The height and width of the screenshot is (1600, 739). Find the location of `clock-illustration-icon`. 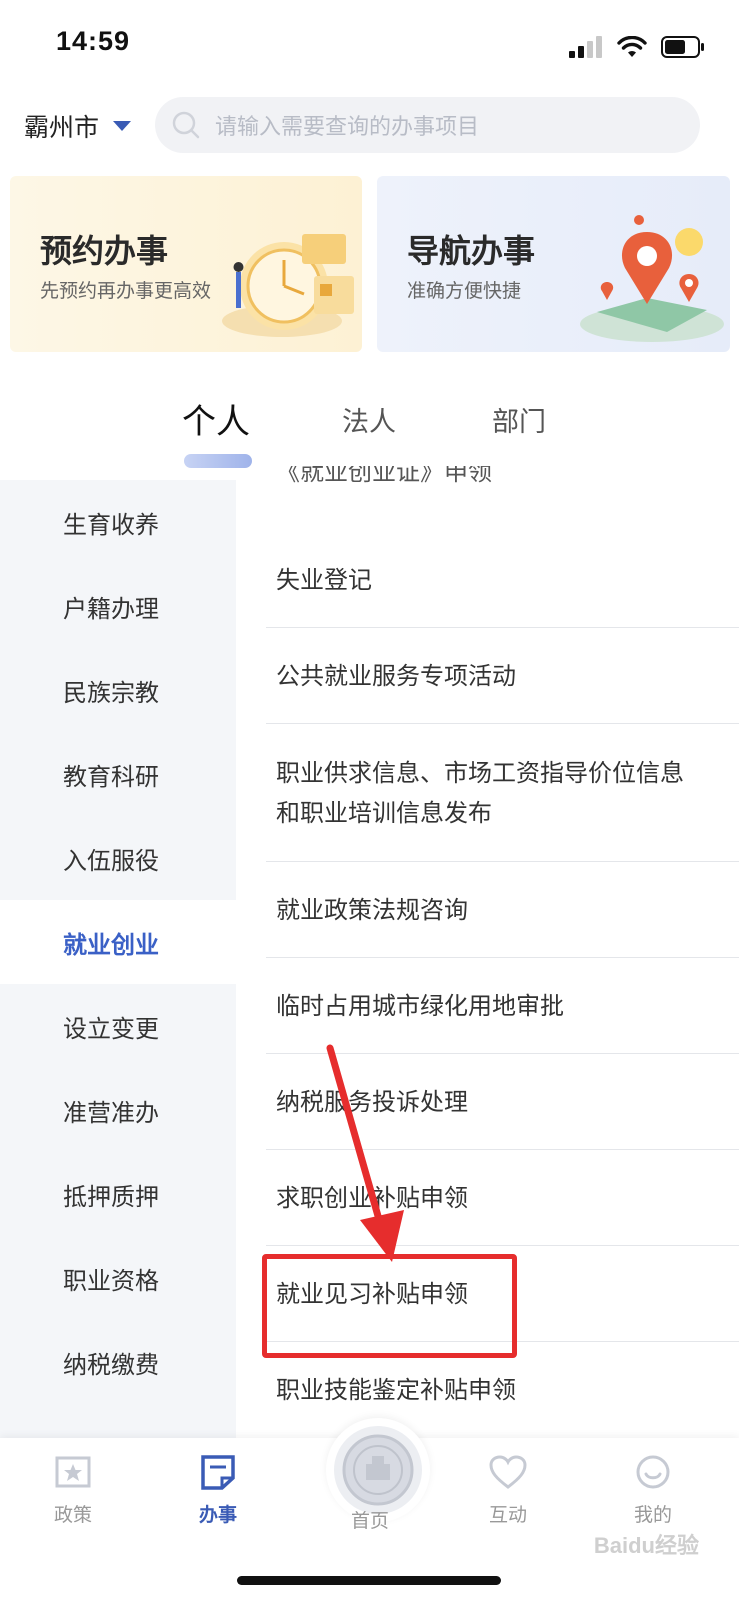

clock-illustration-icon is located at coordinates (288, 285).